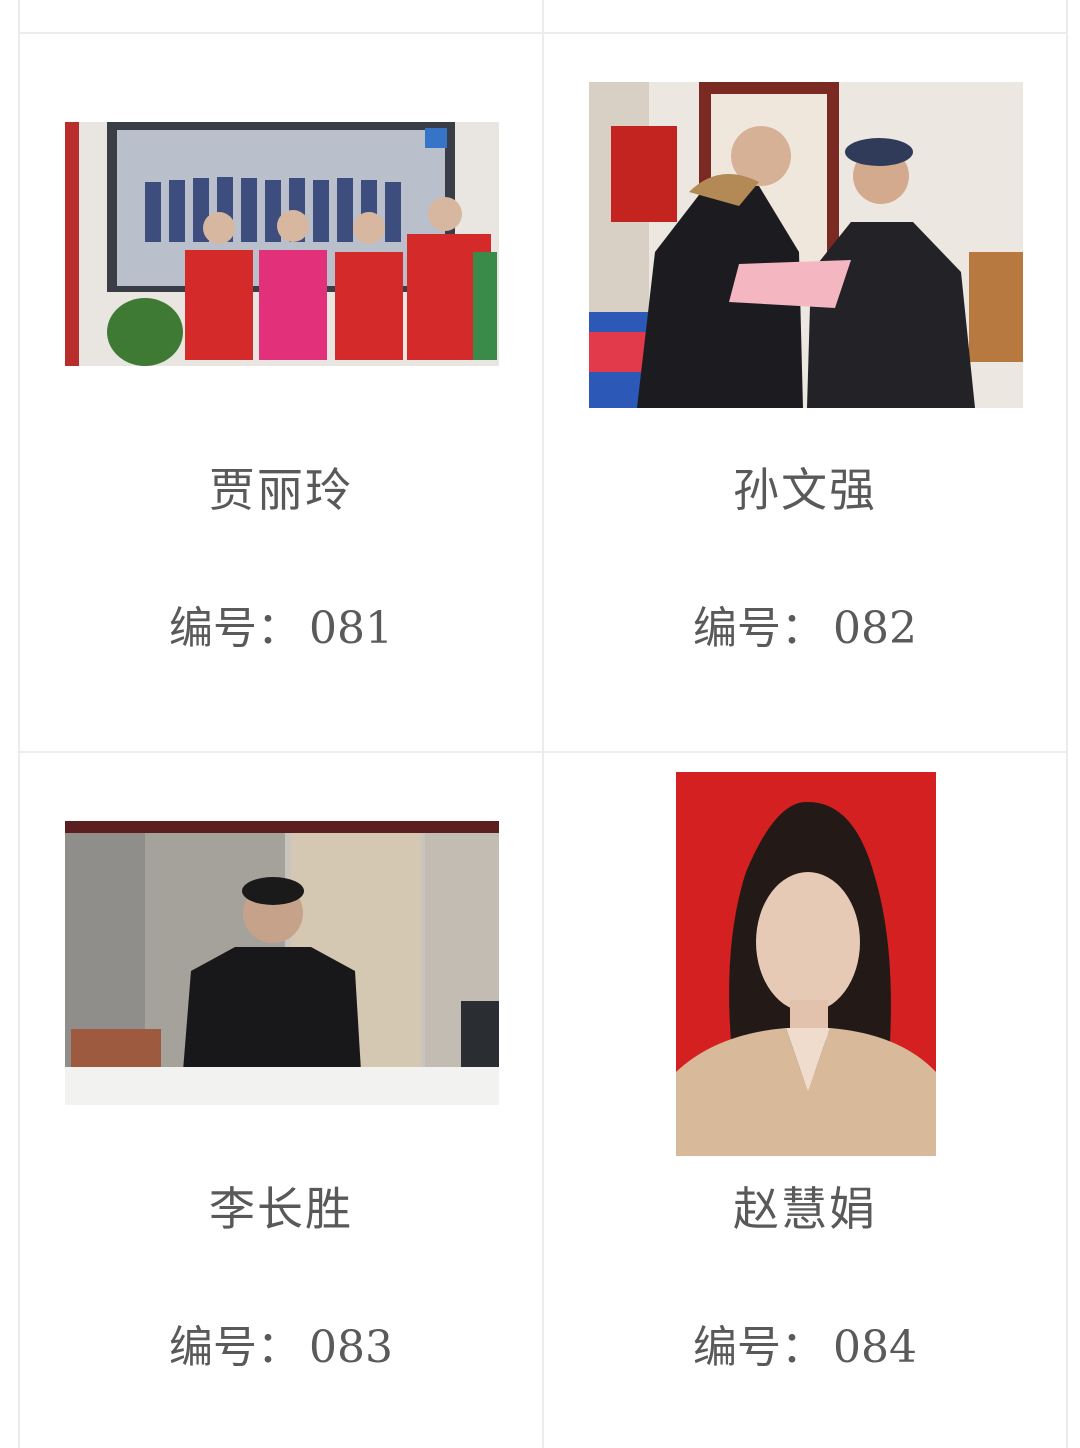  I want to click on candidate-name: 李长胜, so click(281, 1209).